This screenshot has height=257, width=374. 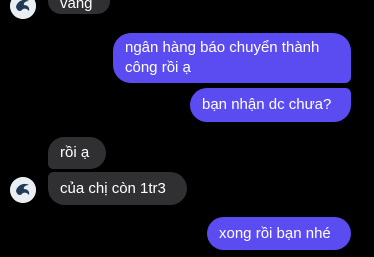 What do you see at coordinates (76, 6) in the screenshot?
I see `message-text: vâng` at bounding box center [76, 6].